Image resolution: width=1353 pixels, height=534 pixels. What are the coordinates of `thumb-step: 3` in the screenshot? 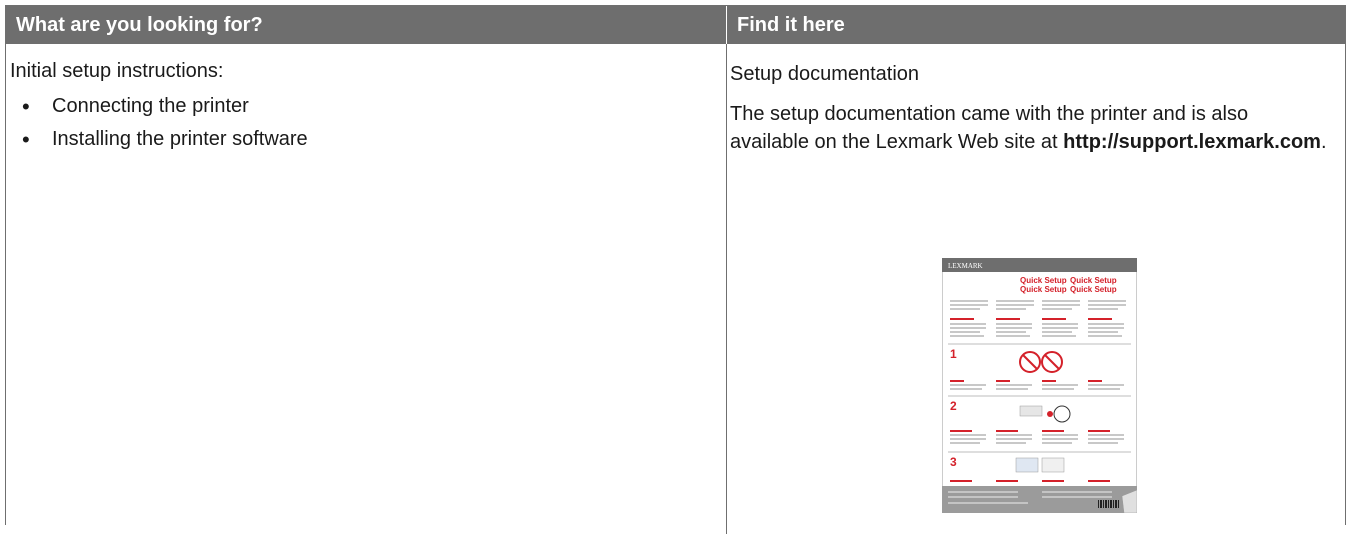 It's located at (953, 462).